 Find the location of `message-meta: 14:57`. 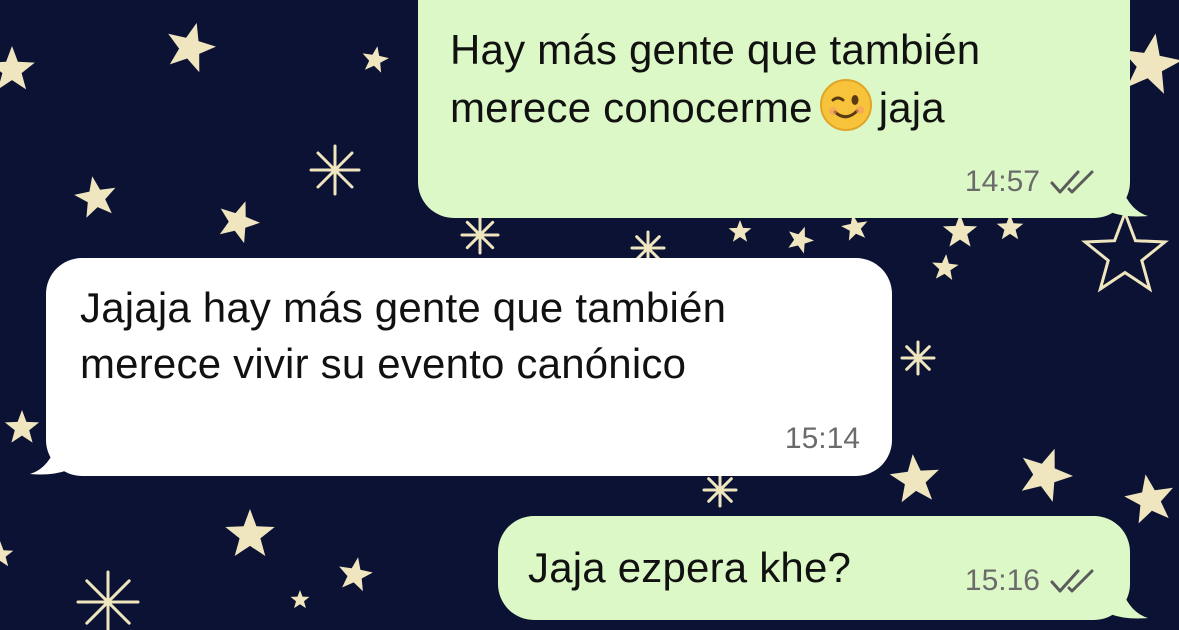

message-meta: 14:57 is located at coordinates (1031, 182).